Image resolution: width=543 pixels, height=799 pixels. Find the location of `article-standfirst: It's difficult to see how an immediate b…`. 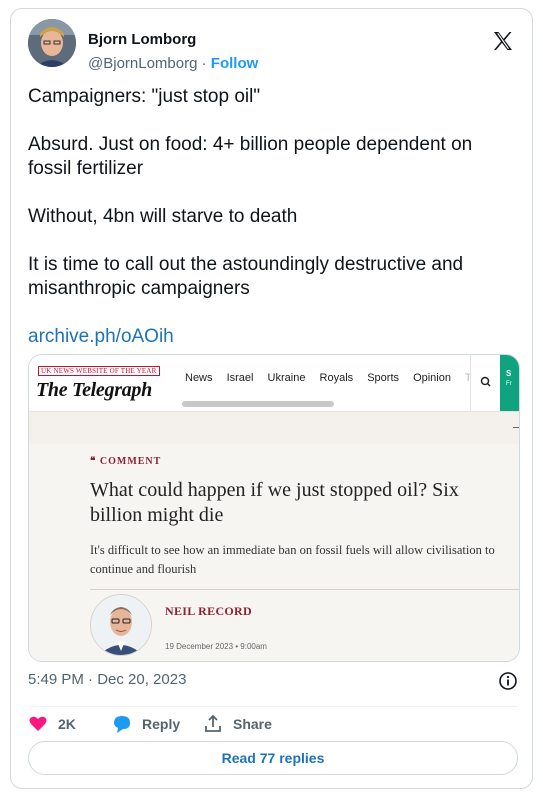

article-standfirst: It's difficult to see how an immediate b… is located at coordinates (292, 559).